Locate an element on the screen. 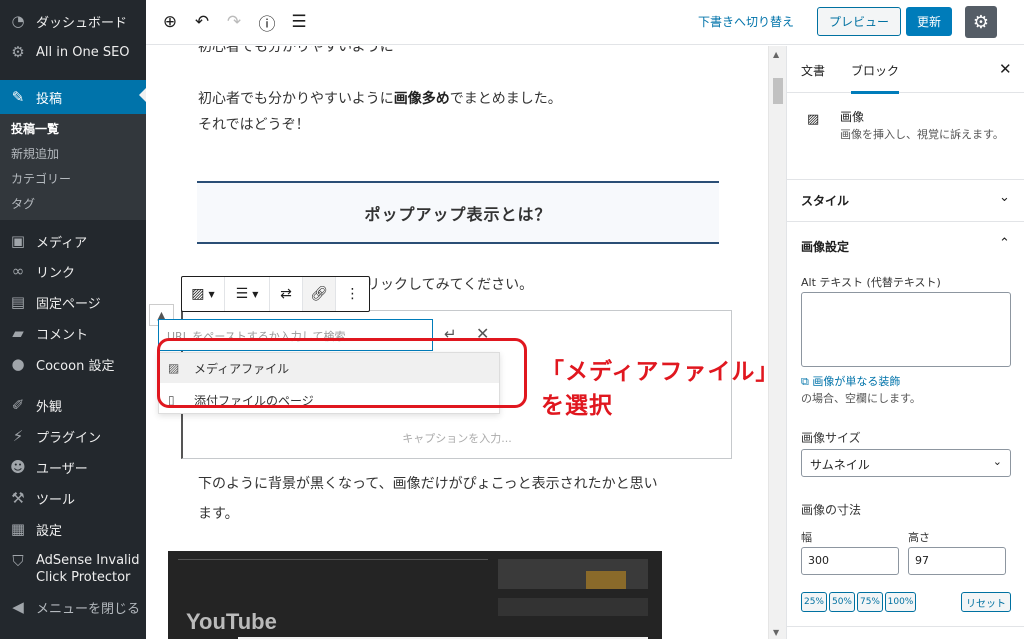  gear-icon: ⚙ is located at coordinates (18, 52).